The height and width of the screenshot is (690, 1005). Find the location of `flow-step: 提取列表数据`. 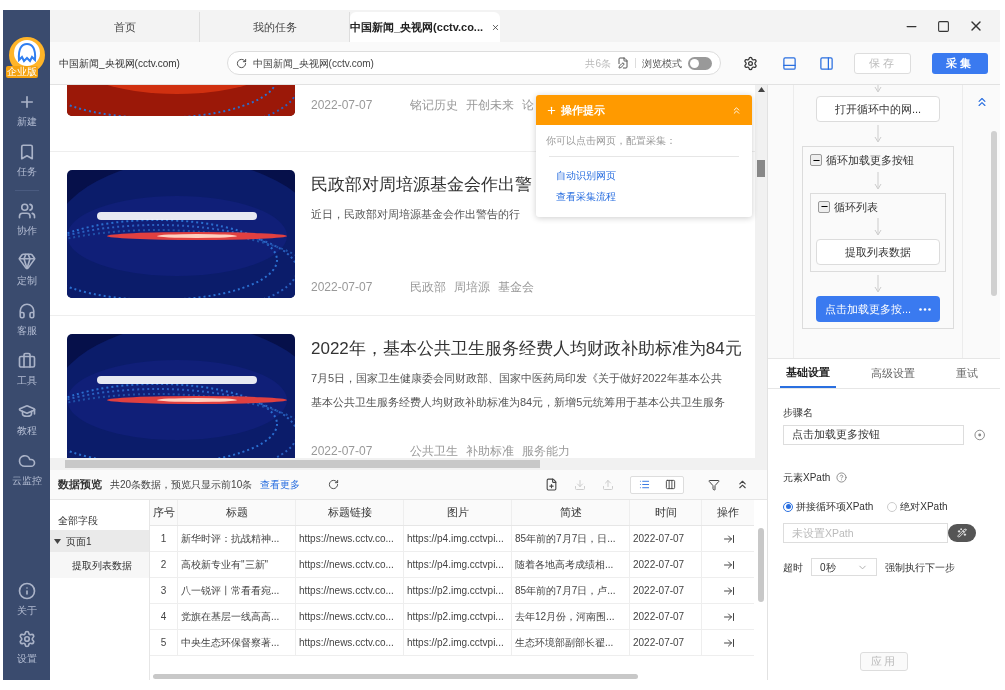

flow-step: 提取列表数据 is located at coordinates (878, 252).